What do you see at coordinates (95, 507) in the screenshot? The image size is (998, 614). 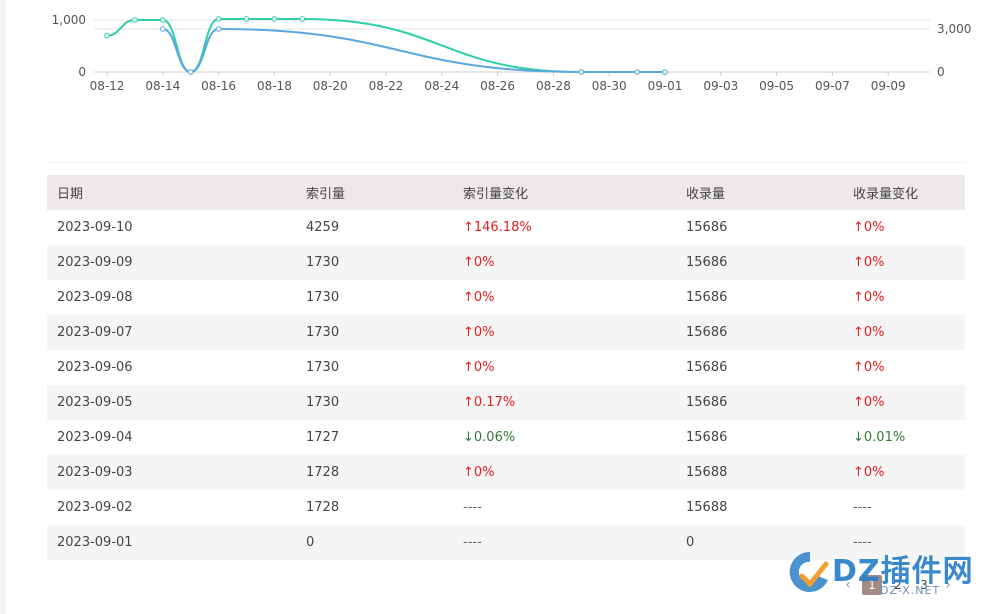 I see `table-cell: 2023-09-02` at bounding box center [95, 507].